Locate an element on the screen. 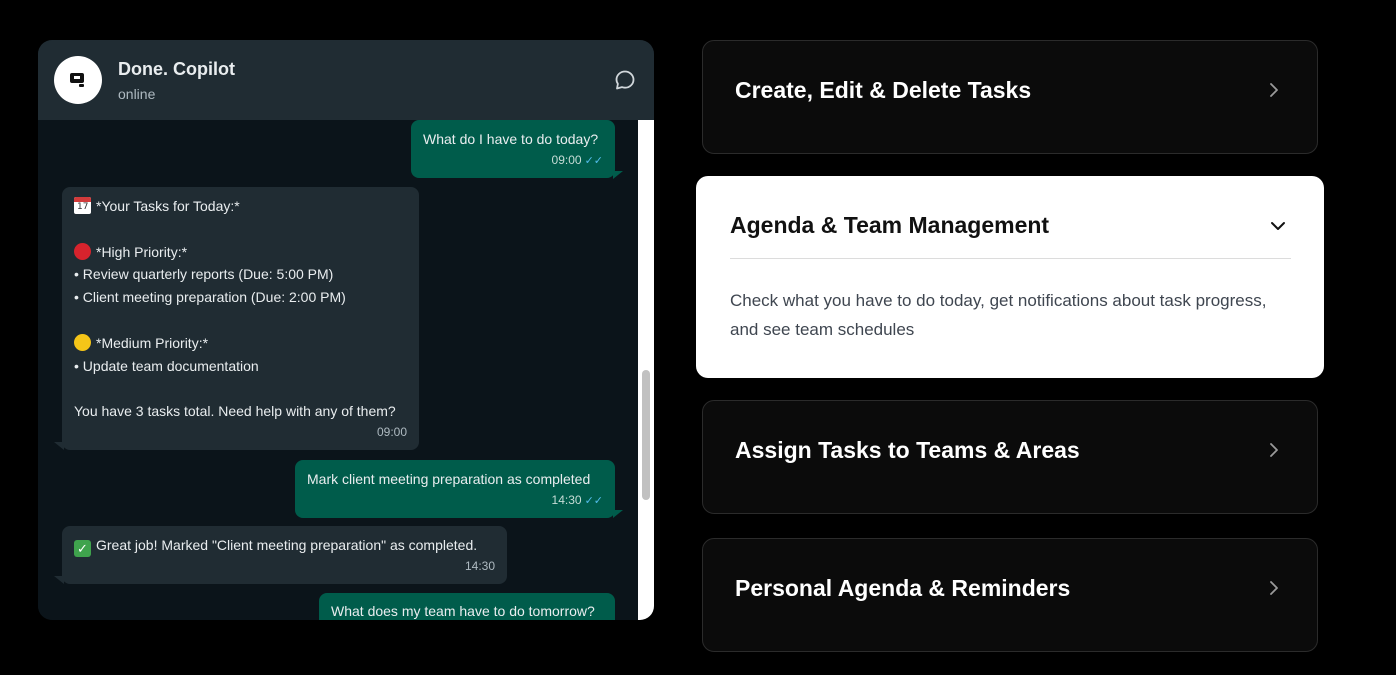 The height and width of the screenshot is (675, 1396). contact-name: Done. Copilot is located at coordinates (176, 69).